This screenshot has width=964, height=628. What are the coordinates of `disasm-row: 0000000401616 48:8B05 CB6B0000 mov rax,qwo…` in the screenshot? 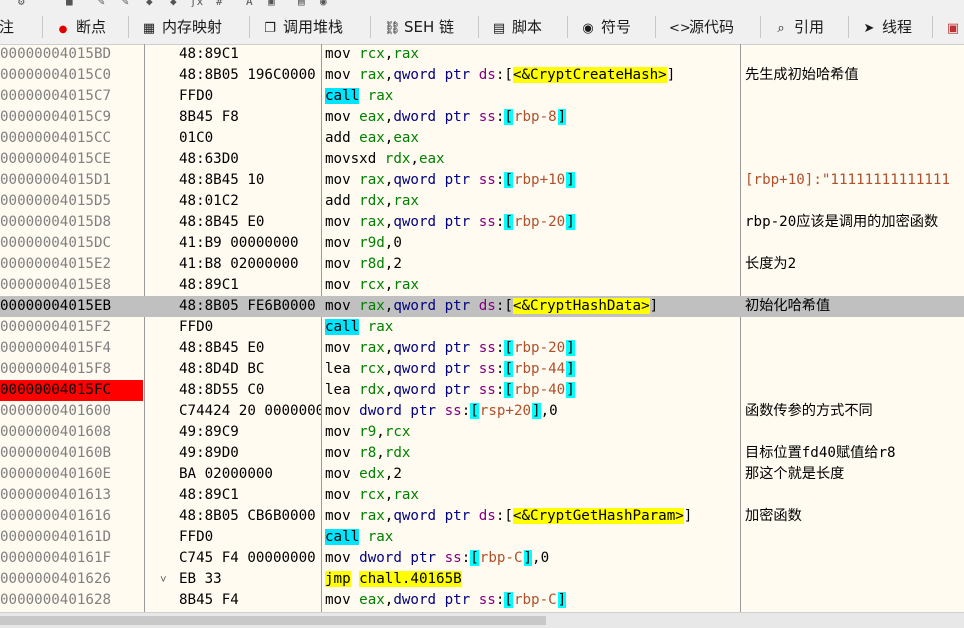 It's located at (482, 516).